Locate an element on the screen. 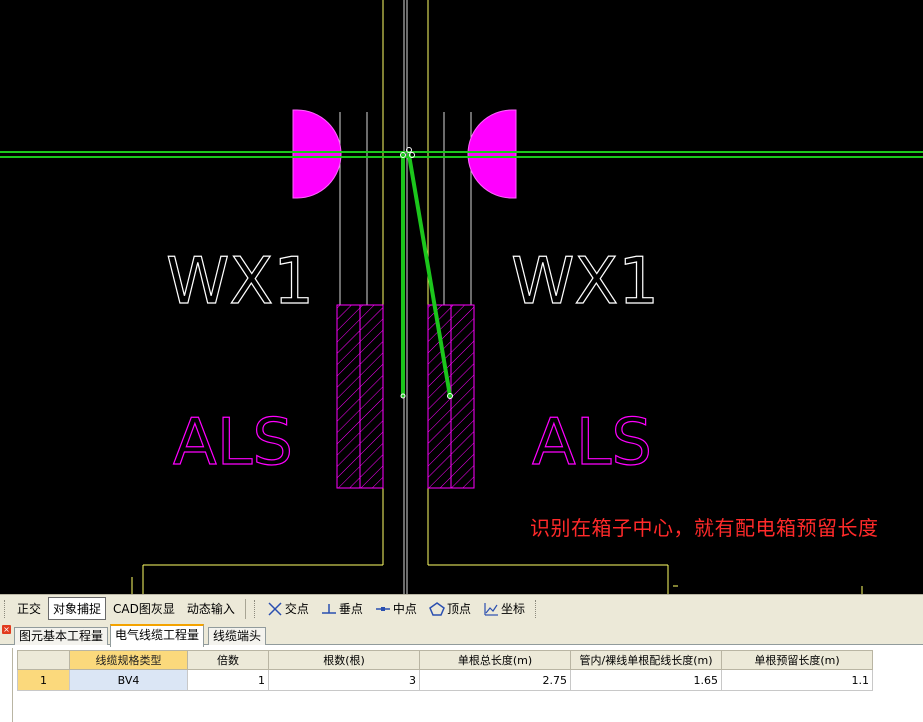 Image resolution: width=923 pixels, height=722 pixels. ortho-toggle: 正交 is located at coordinates (29, 608).